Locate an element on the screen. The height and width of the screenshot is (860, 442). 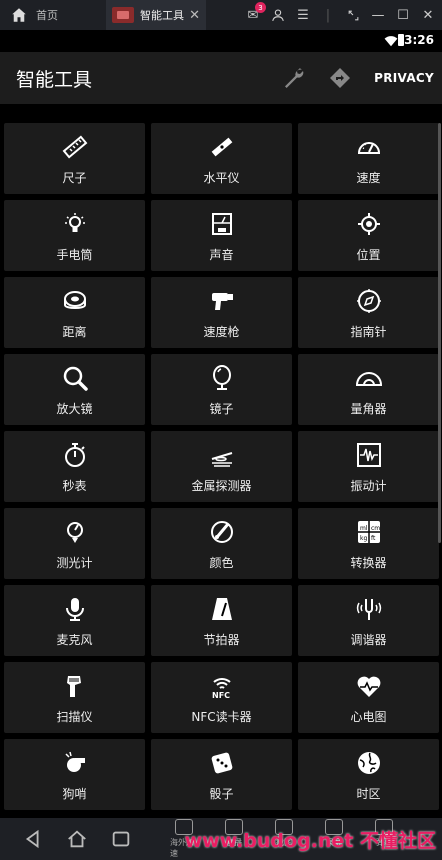
dice-icon is located at coordinates (221, 763).